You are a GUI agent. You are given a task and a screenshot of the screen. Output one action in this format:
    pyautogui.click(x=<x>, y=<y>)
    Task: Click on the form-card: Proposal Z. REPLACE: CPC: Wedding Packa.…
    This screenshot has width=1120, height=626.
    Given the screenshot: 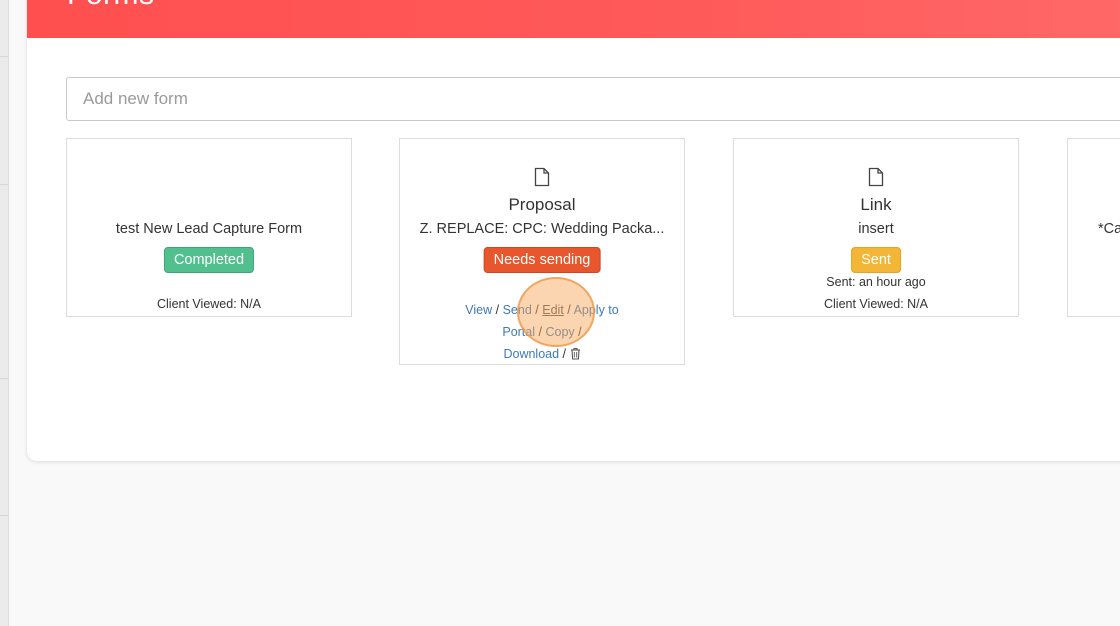 What is the action you would take?
    pyautogui.click(x=542, y=251)
    